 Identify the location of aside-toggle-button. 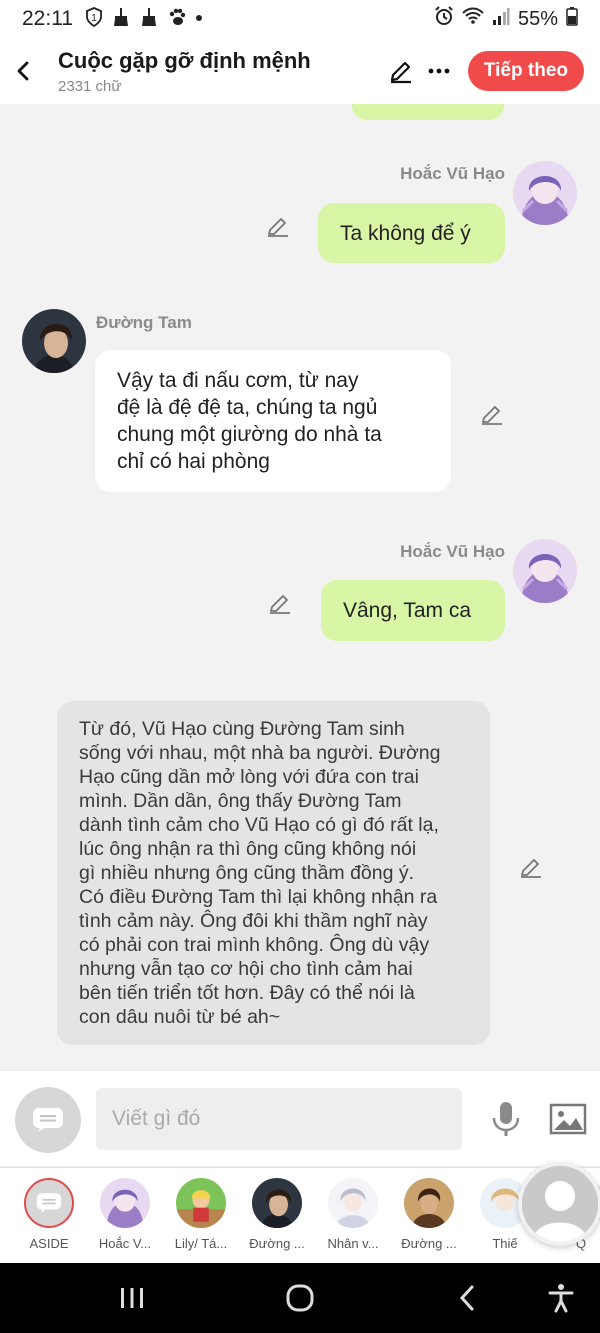
(48, 1120).